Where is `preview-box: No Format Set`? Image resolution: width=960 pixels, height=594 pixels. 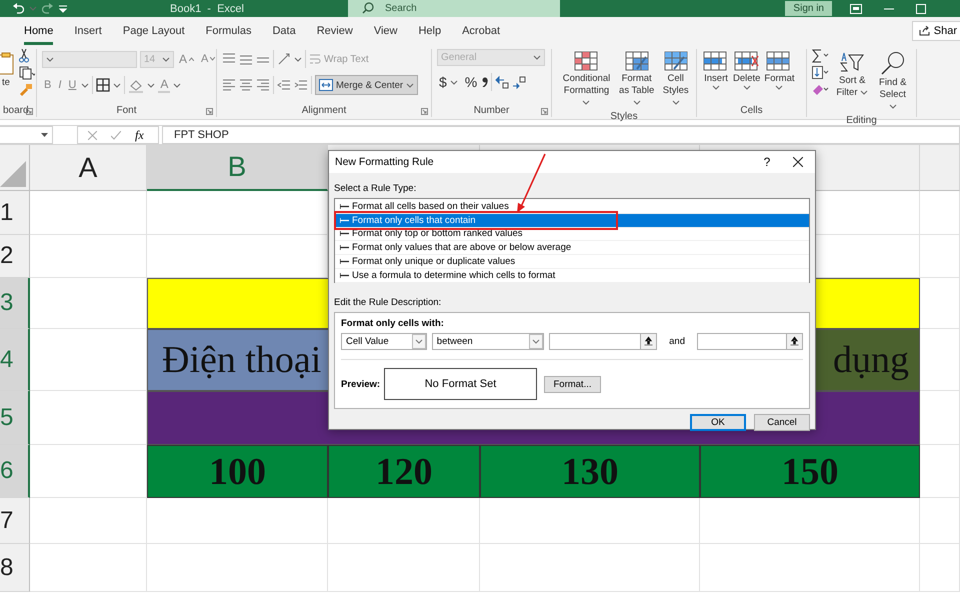 preview-box: No Format Set is located at coordinates (460, 384).